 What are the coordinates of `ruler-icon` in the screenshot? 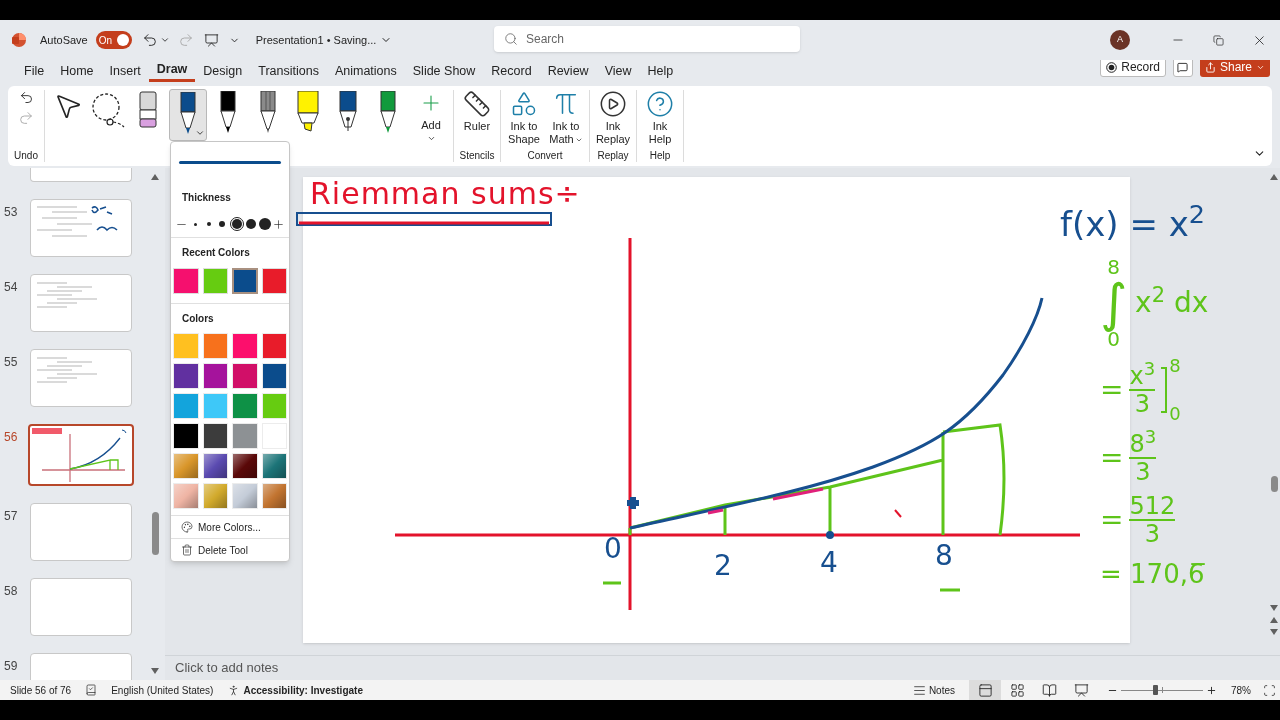 It's located at (477, 104).